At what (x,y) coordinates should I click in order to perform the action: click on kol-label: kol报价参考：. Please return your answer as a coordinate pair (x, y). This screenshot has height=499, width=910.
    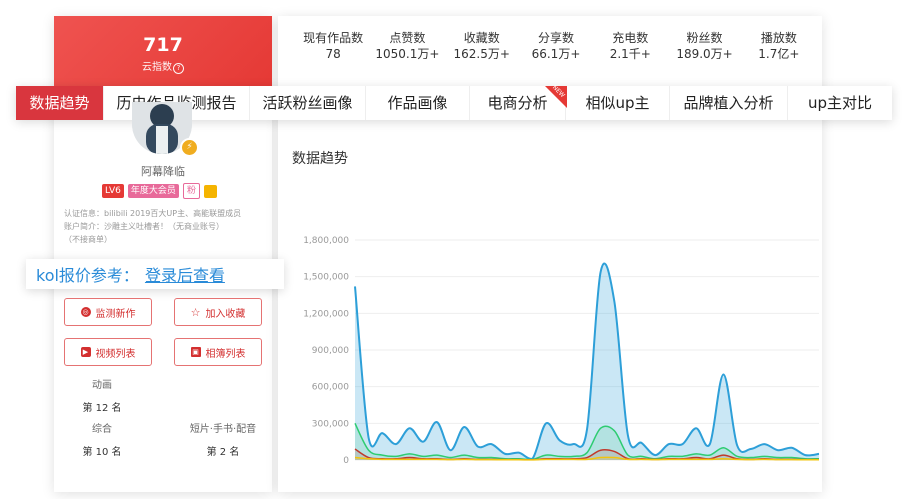
    Looking at the image, I should click on (87, 275).